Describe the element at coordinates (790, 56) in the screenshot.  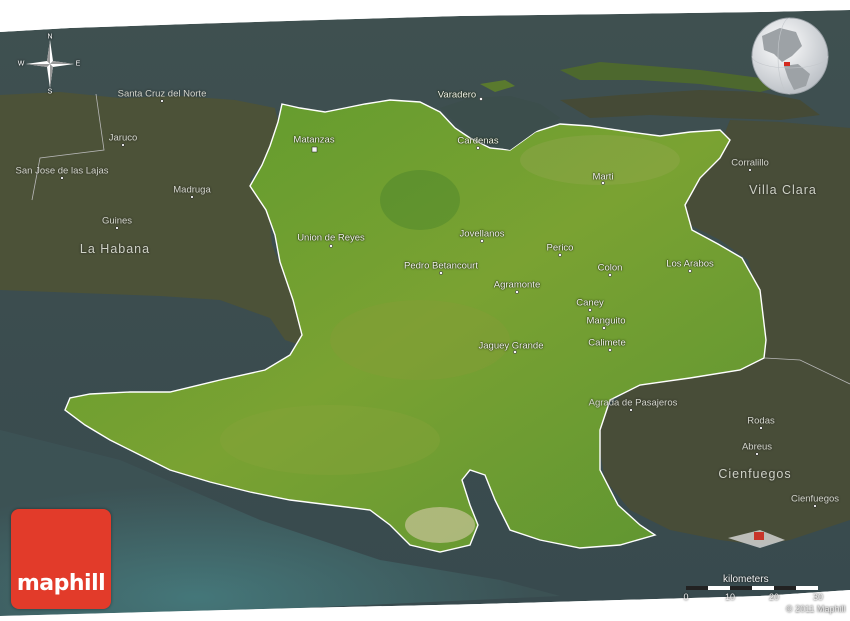
I see `locator-globe-icon` at that location.